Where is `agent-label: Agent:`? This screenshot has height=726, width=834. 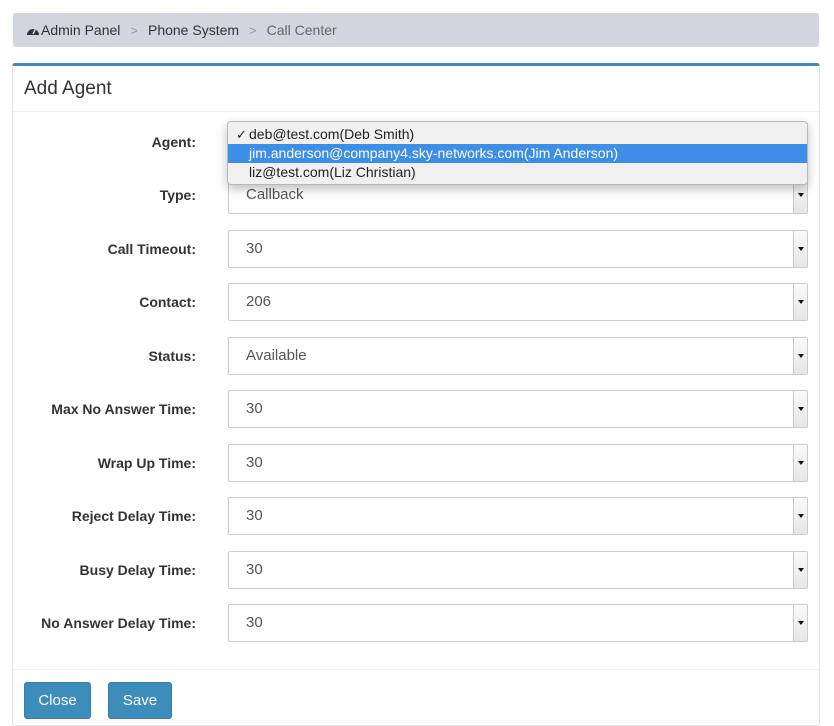
agent-label: Agent: is located at coordinates (173, 142).